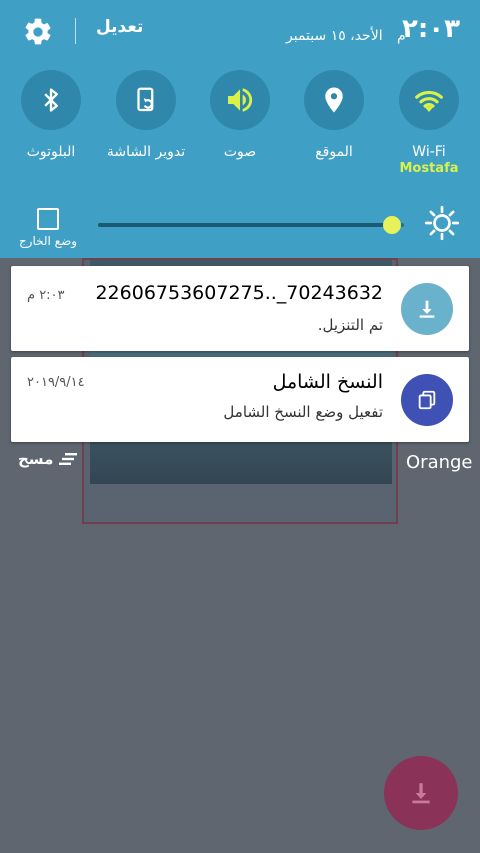 This screenshot has width=480, height=853. I want to click on speaker-icon, so click(240, 100).